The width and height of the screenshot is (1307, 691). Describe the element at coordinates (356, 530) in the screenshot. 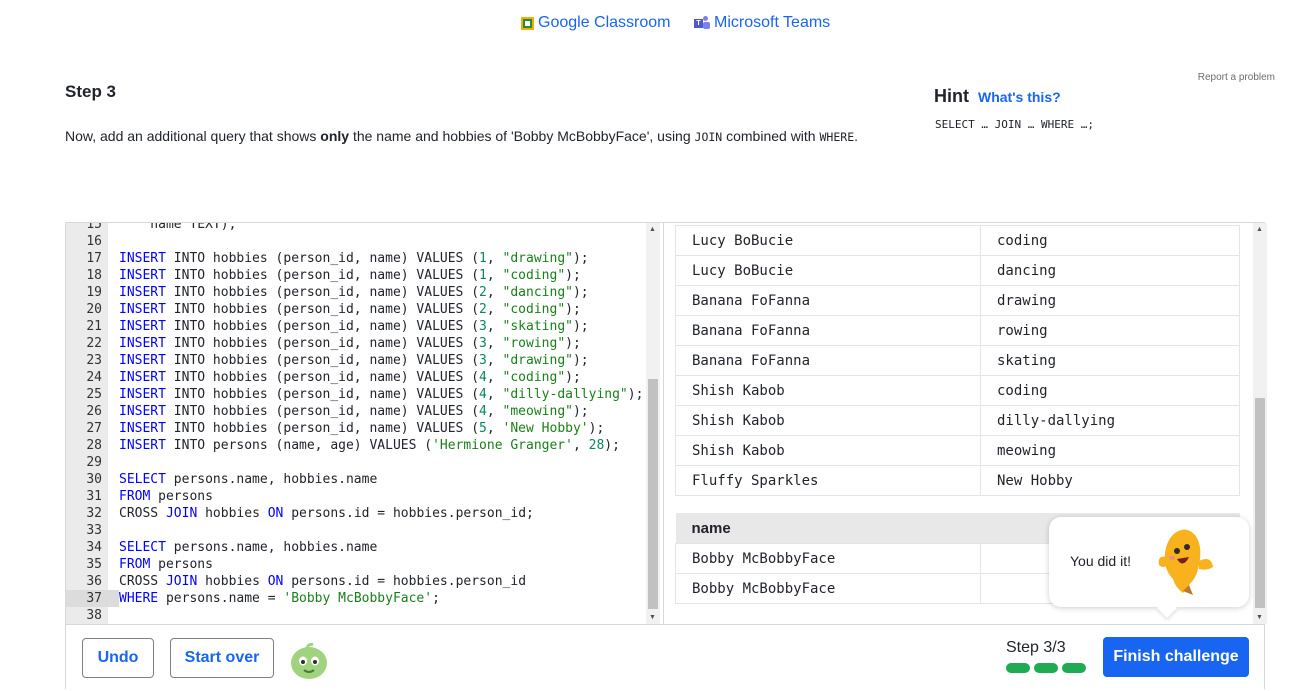

I see `code-line: 33` at that location.